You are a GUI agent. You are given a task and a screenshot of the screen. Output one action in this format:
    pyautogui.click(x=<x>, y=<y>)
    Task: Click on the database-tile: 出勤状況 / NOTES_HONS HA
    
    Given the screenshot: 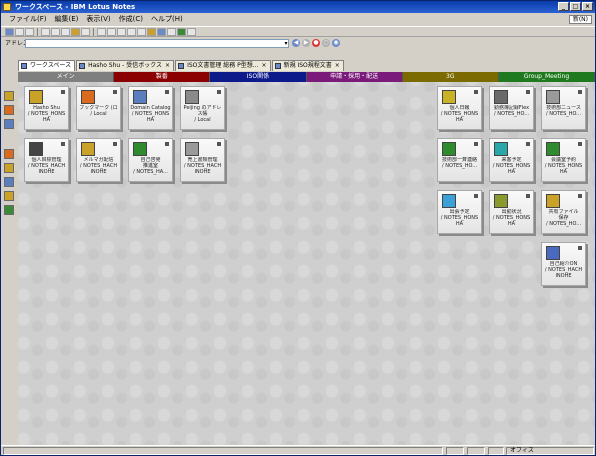 What is the action you would take?
    pyautogui.click(x=511, y=212)
    